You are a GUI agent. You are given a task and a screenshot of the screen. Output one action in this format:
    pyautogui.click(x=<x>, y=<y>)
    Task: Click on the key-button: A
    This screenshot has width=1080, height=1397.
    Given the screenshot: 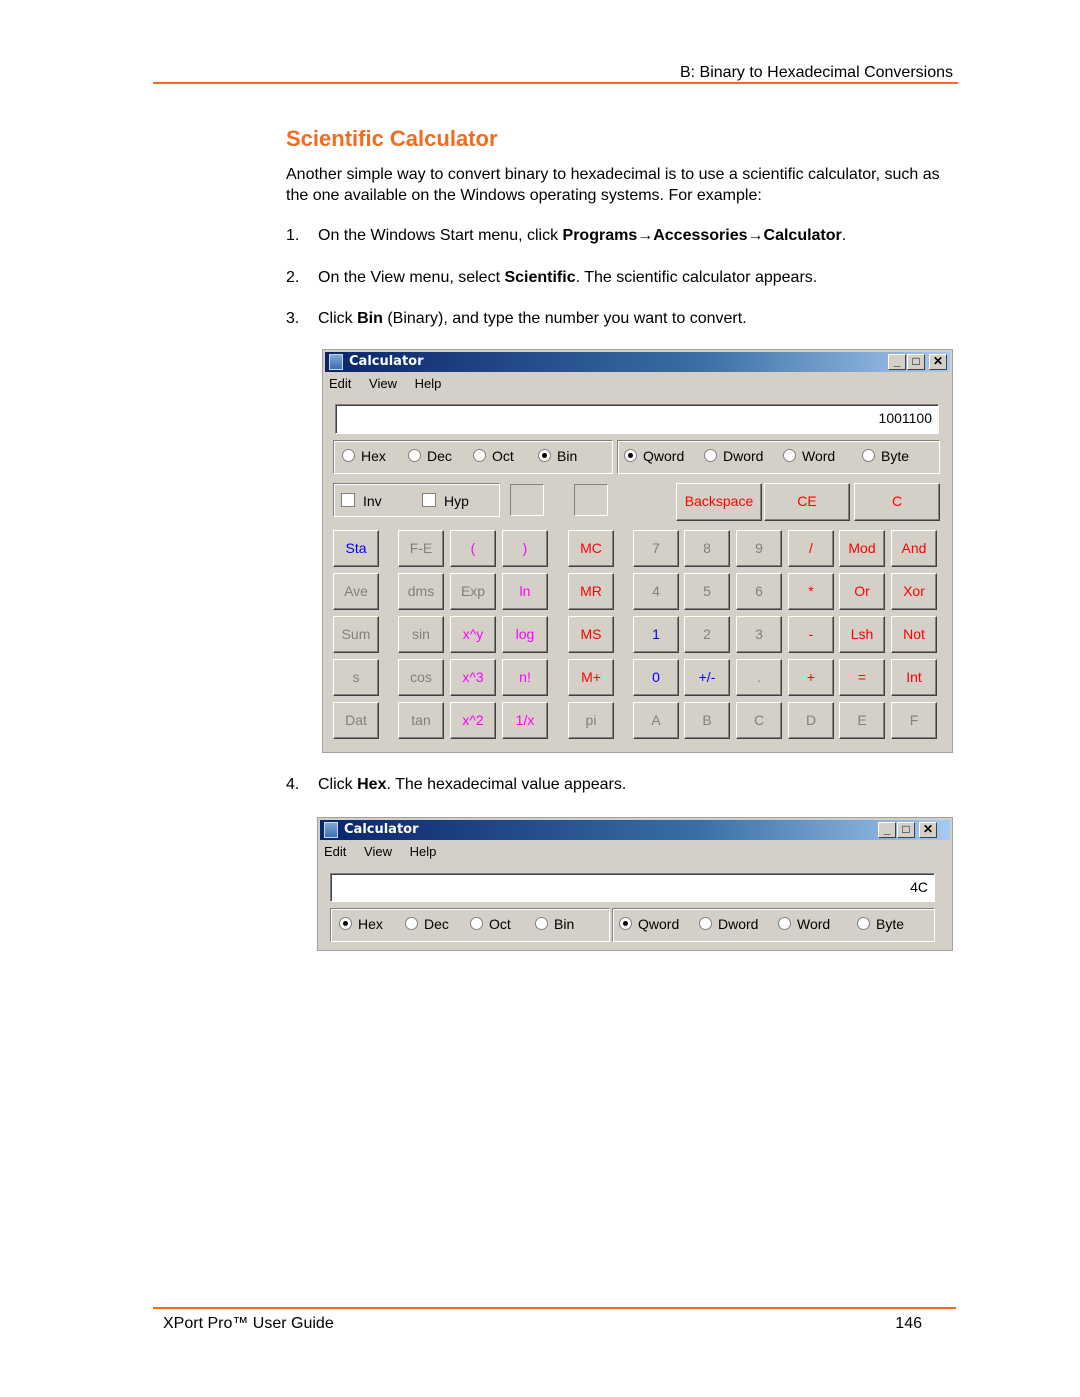 What is the action you would take?
    pyautogui.click(x=656, y=720)
    